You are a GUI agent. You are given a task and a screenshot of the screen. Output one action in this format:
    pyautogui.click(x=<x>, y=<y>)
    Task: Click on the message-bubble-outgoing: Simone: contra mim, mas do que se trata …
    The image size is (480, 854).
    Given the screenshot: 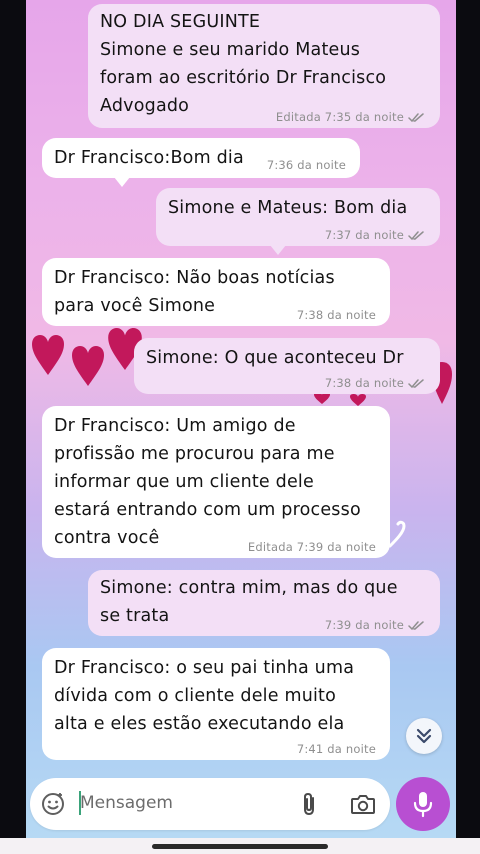 What is the action you would take?
    pyautogui.click(x=264, y=603)
    